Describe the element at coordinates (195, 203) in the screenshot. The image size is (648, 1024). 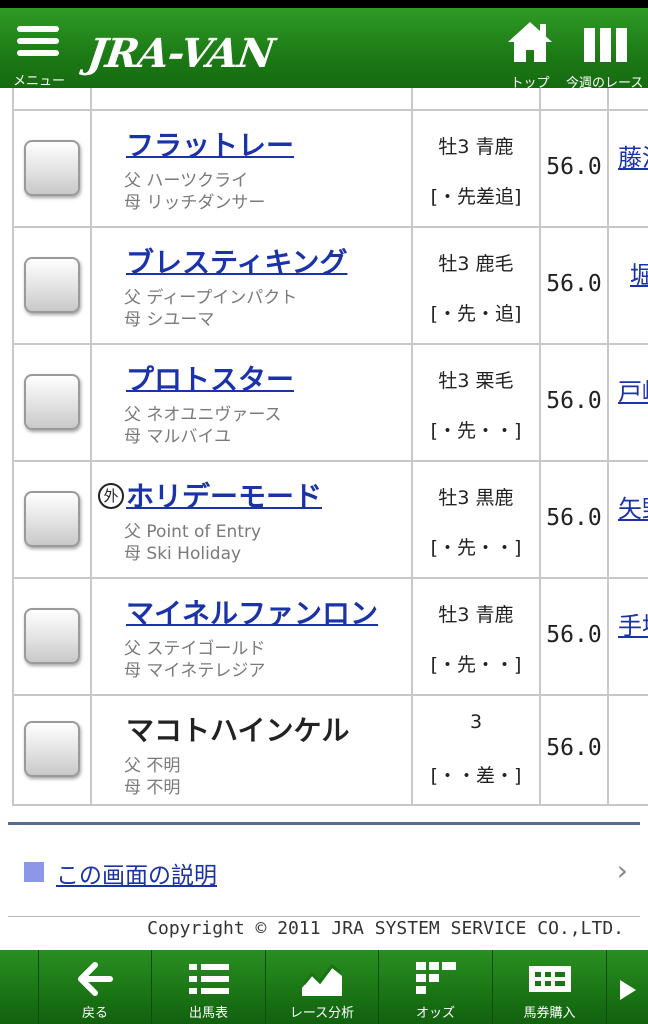
I see `dam-name: 母 リッチダンサー` at that location.